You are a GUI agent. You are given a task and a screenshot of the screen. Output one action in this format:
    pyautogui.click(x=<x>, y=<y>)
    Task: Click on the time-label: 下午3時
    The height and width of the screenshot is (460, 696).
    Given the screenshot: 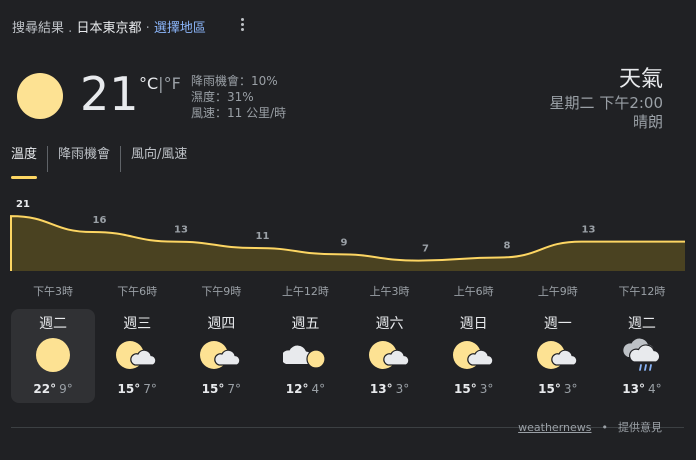 What is the action you would take?
    pyautogui.click(x=53, y=291)
    